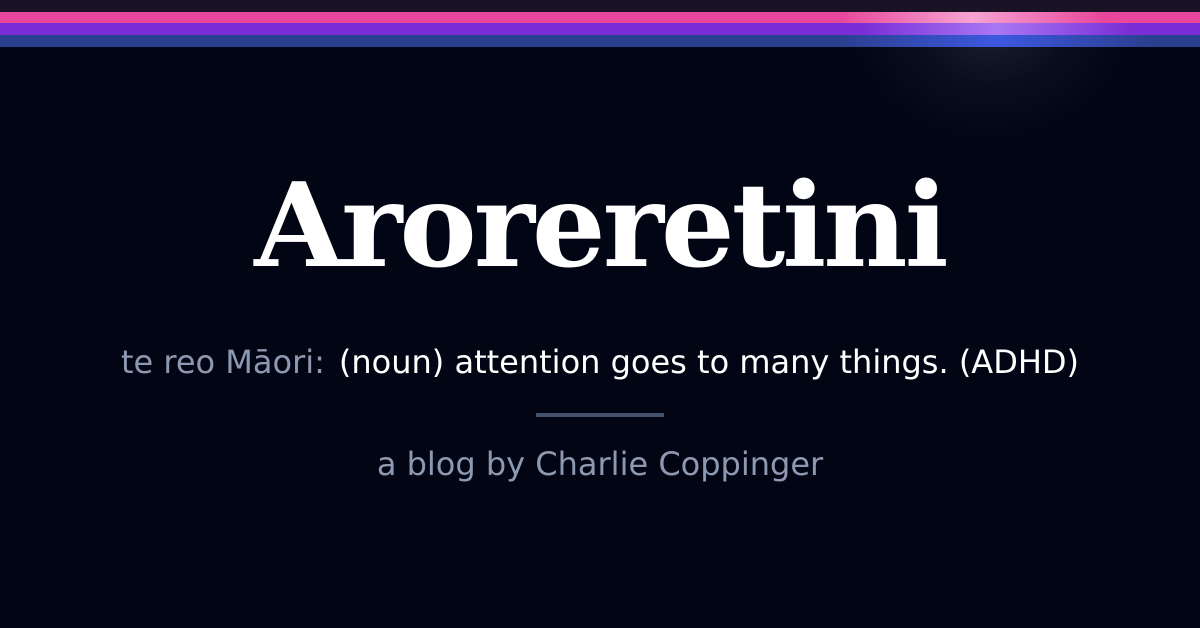 Image resolution: width=1200 pixels, height=628 pixels. Describe the element at coordinates (600, 415) in the screenshot. I see `divider` at that location.